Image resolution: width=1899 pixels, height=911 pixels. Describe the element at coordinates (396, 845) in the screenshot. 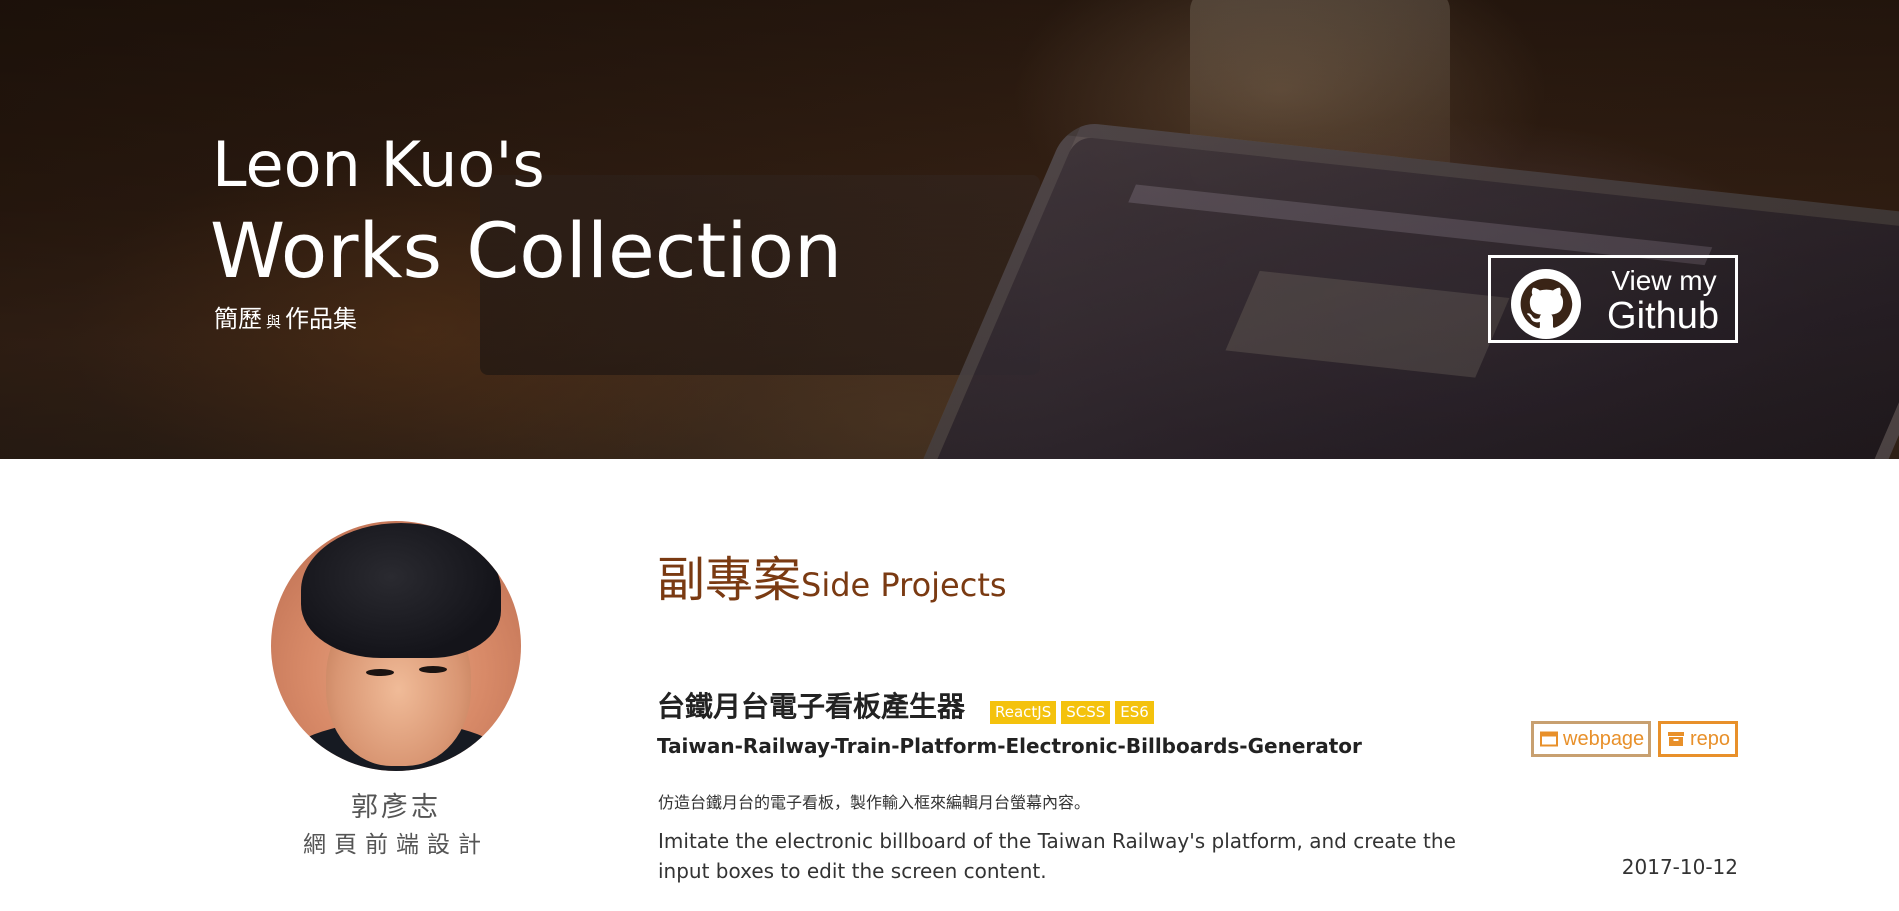

I see `profile-role: 網頁前端設計` at that location.